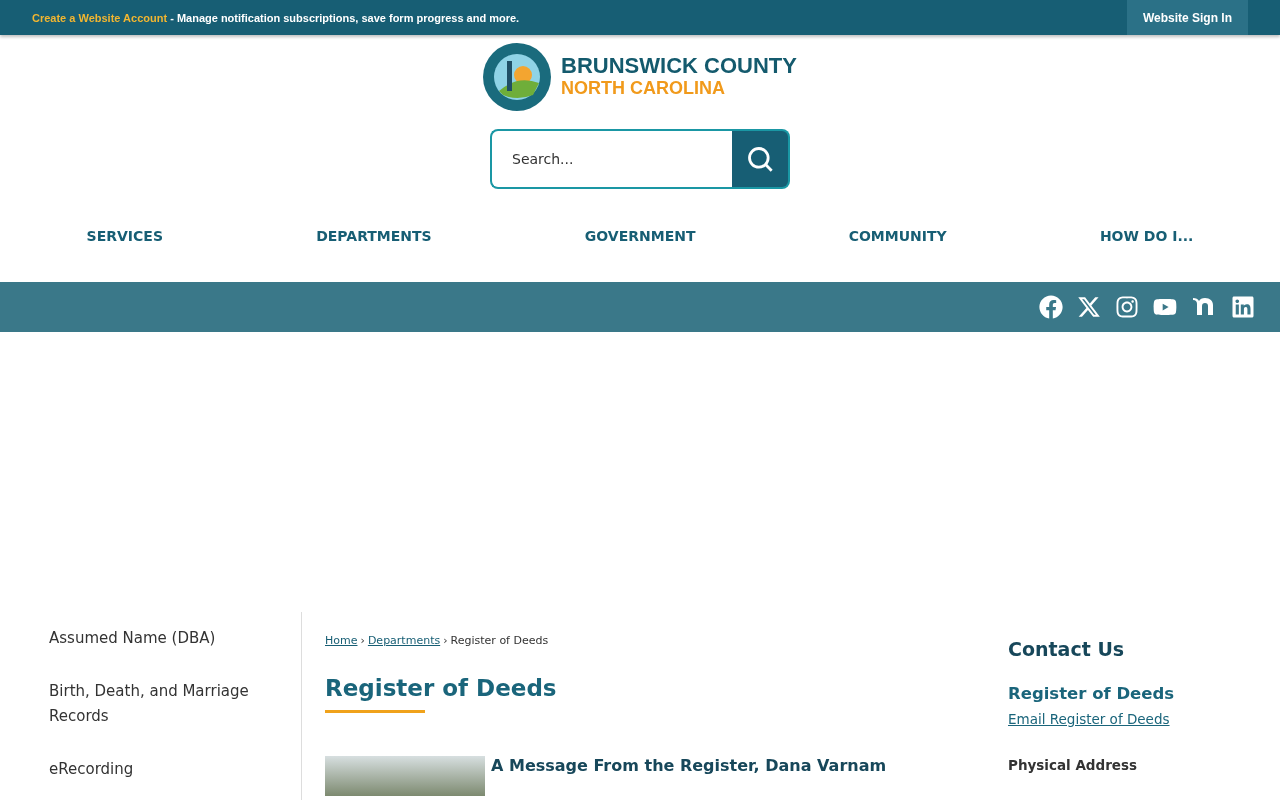  I want to click on instagram-icon, so click(1127, 307).